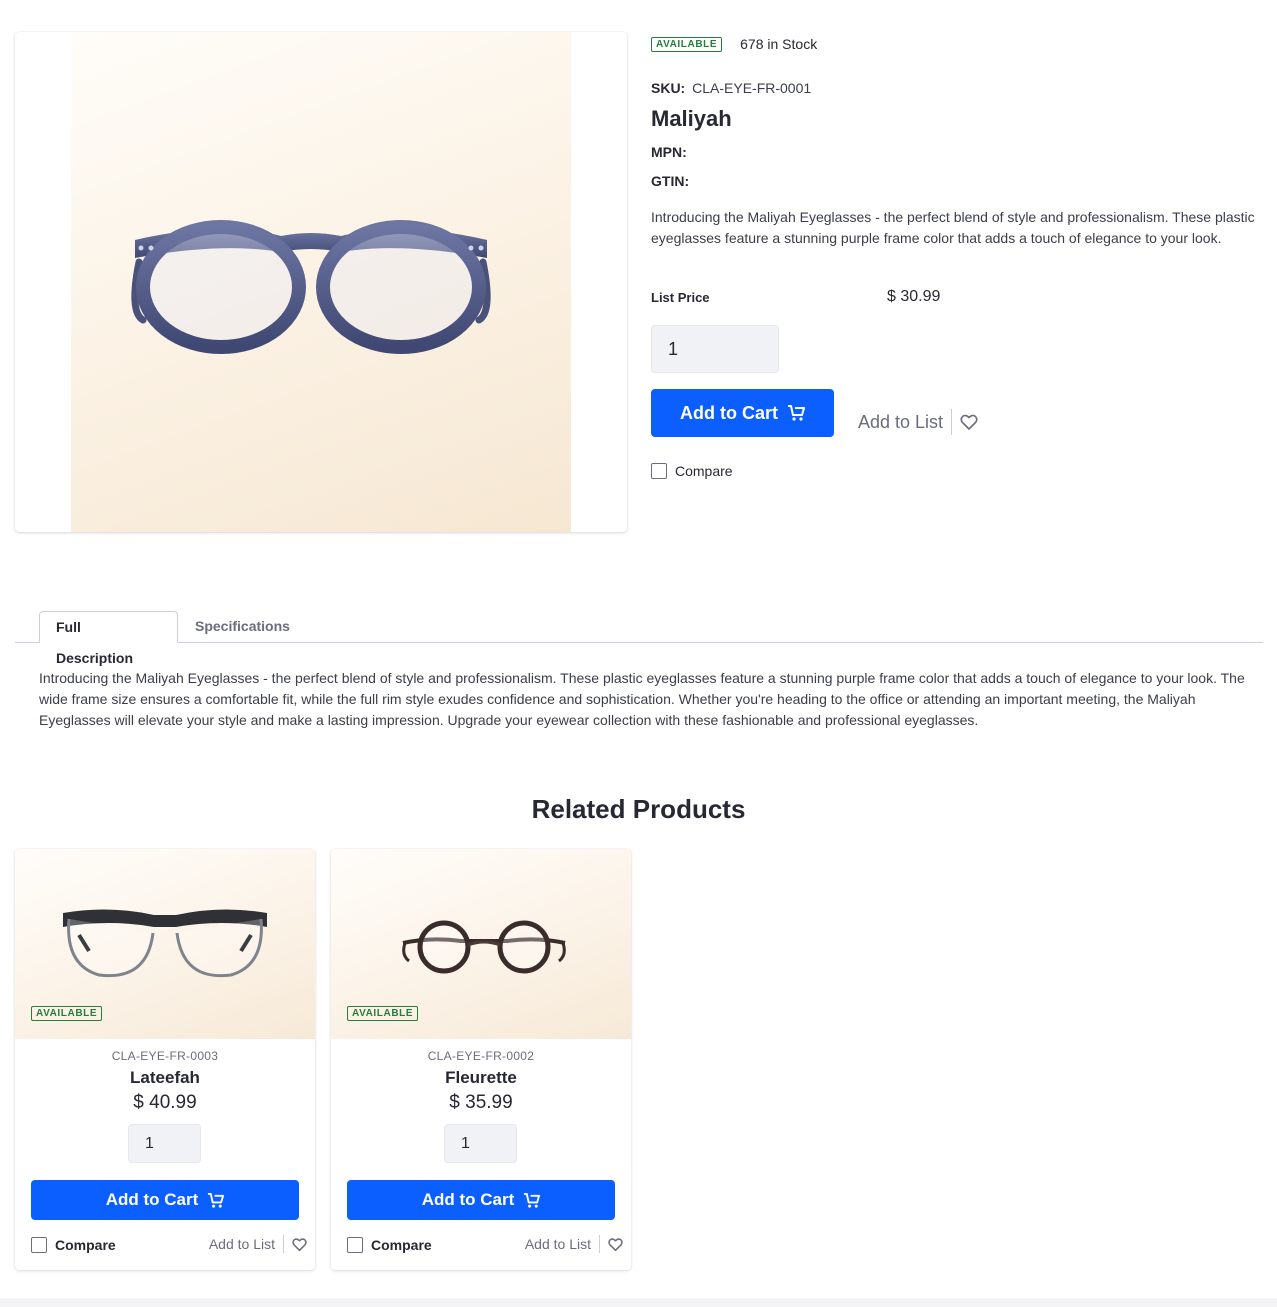 Image resolution: width=1277 pixels, height=1307 pixels. I want to click on product-name: Fleurette, so click(481, 1078).